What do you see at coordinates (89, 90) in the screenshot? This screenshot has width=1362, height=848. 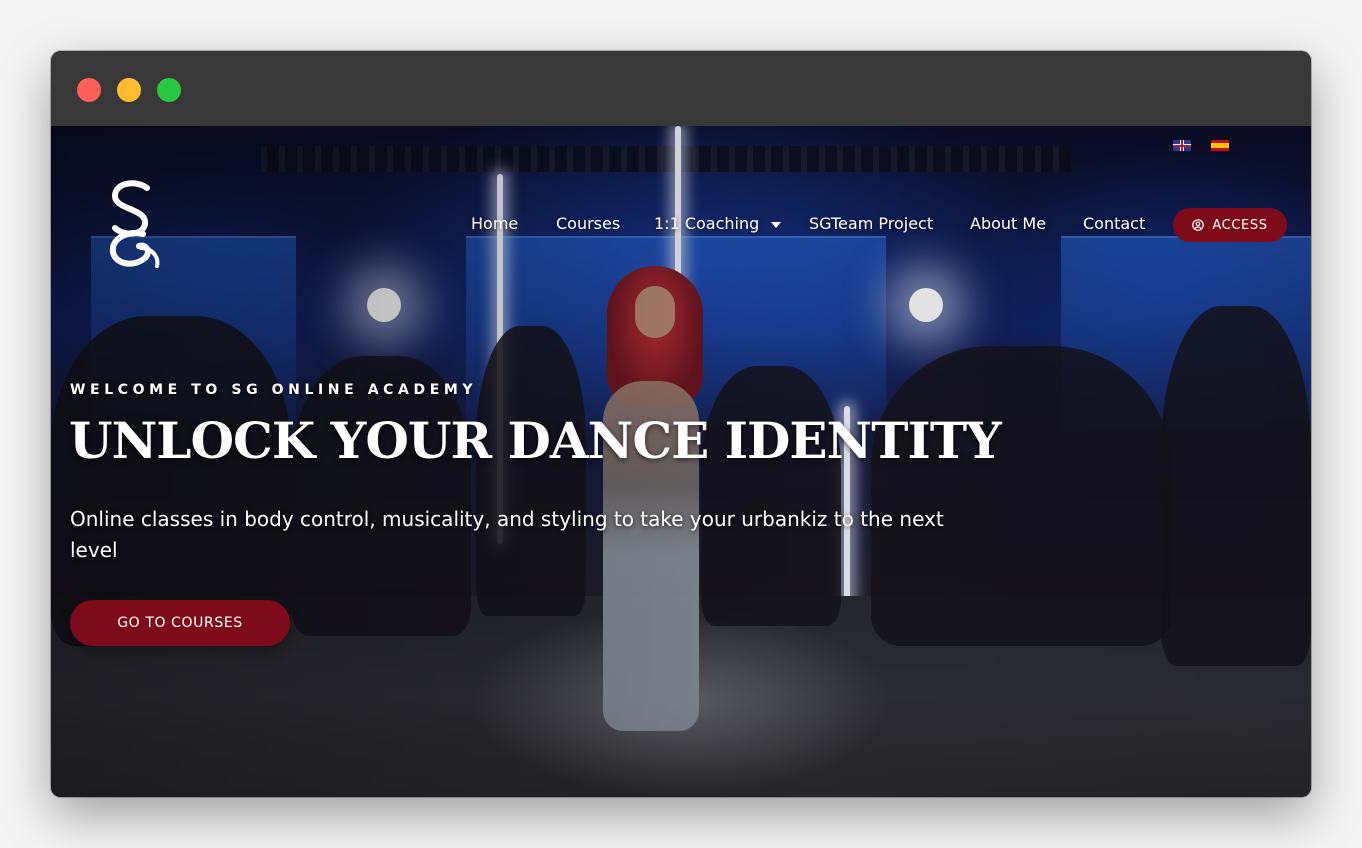 I see `close-window-button` at bounding box center [89, 90].